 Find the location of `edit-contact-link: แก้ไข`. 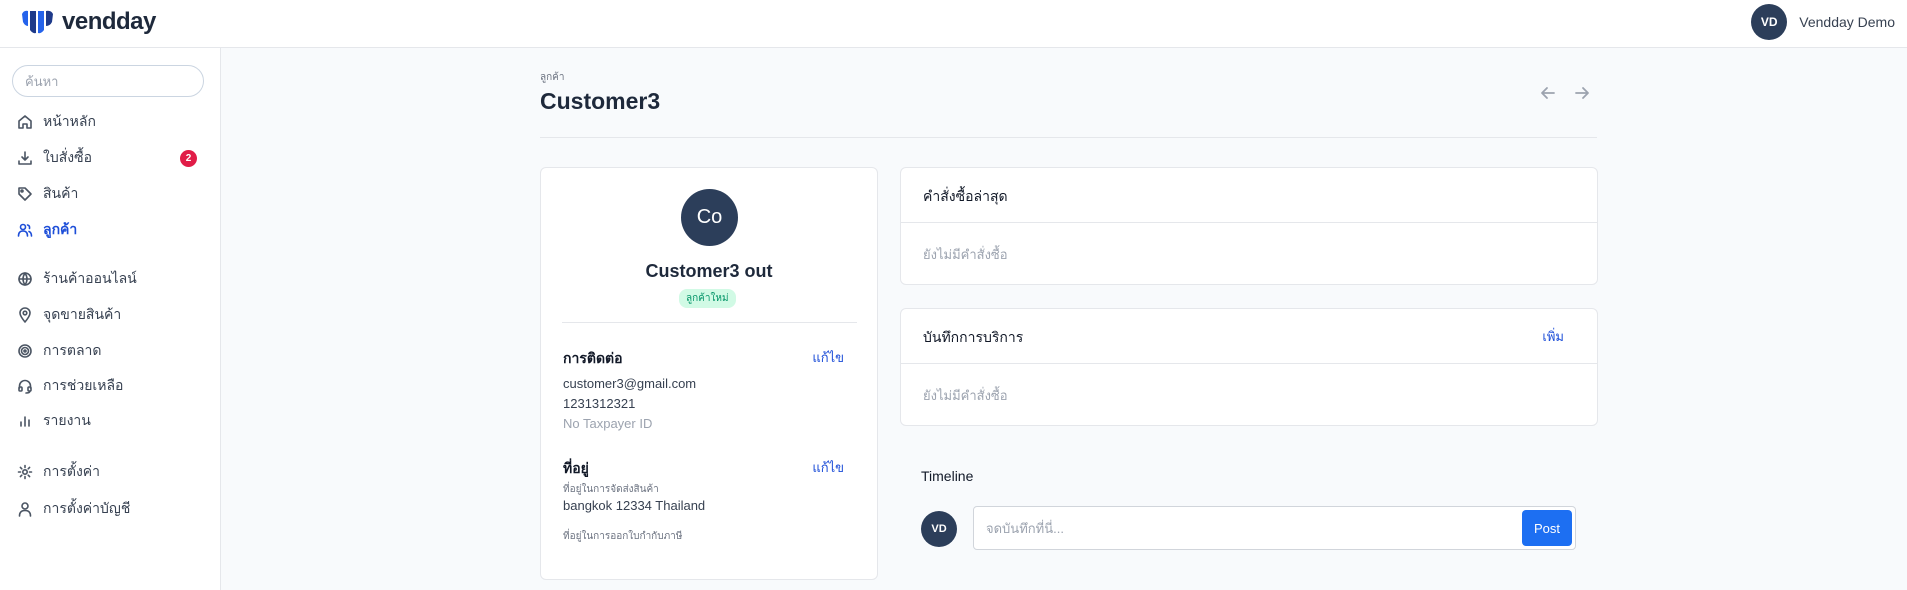

edit-contact-link: แก้ไข is located at coordinates (828, 357).